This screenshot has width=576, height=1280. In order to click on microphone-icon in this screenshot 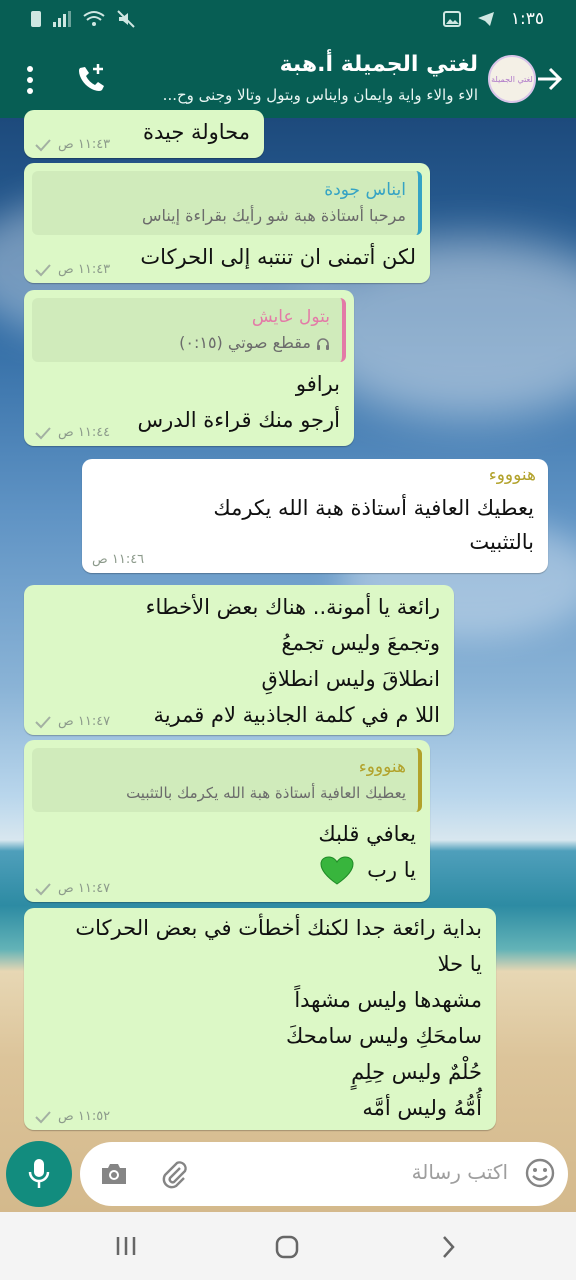, I will do `click(39, 1173)`.